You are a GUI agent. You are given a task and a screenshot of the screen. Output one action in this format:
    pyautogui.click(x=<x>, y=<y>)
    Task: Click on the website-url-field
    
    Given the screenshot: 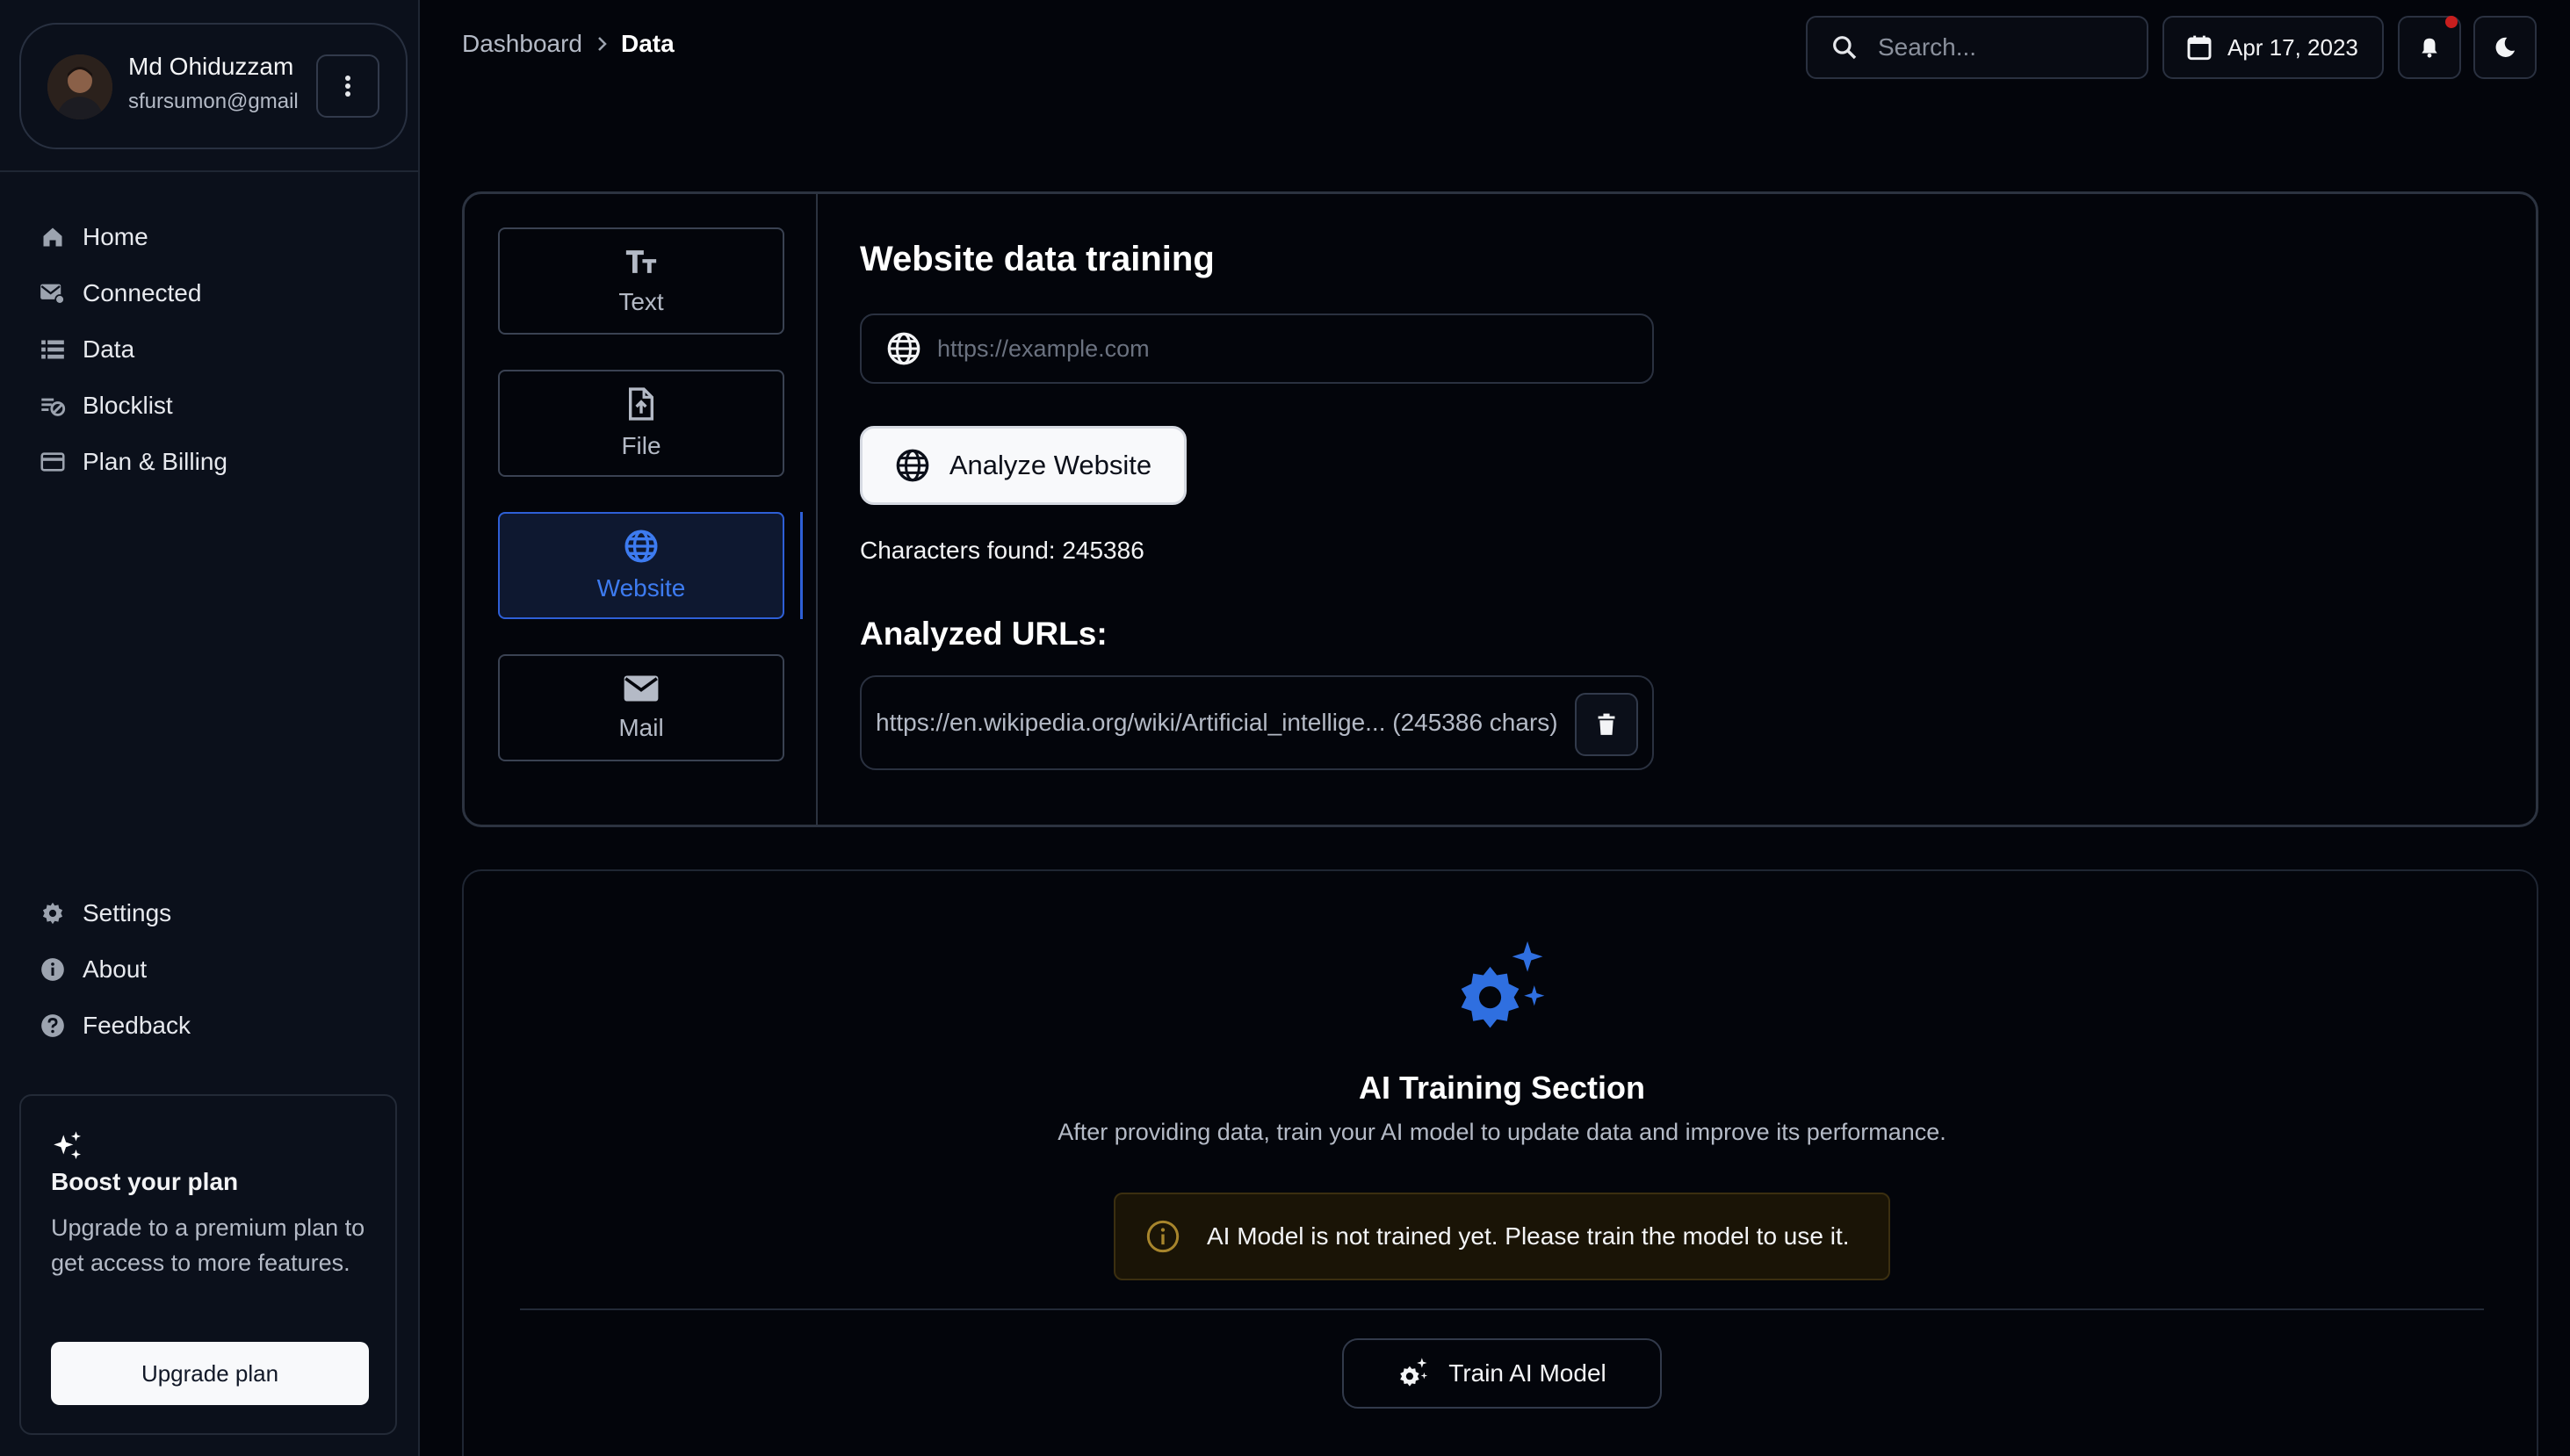 What is the action you would take?
    pyautogui.click(x=1257, y=349)
    